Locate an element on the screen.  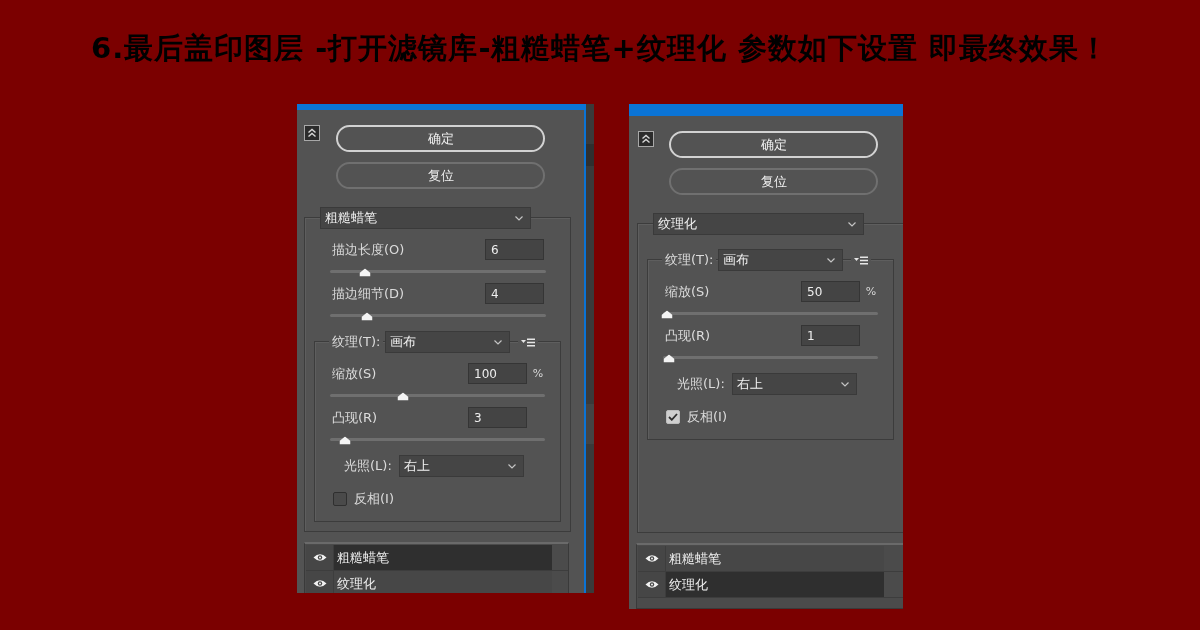
checkmark-icon is located at coordinates (673, 417).